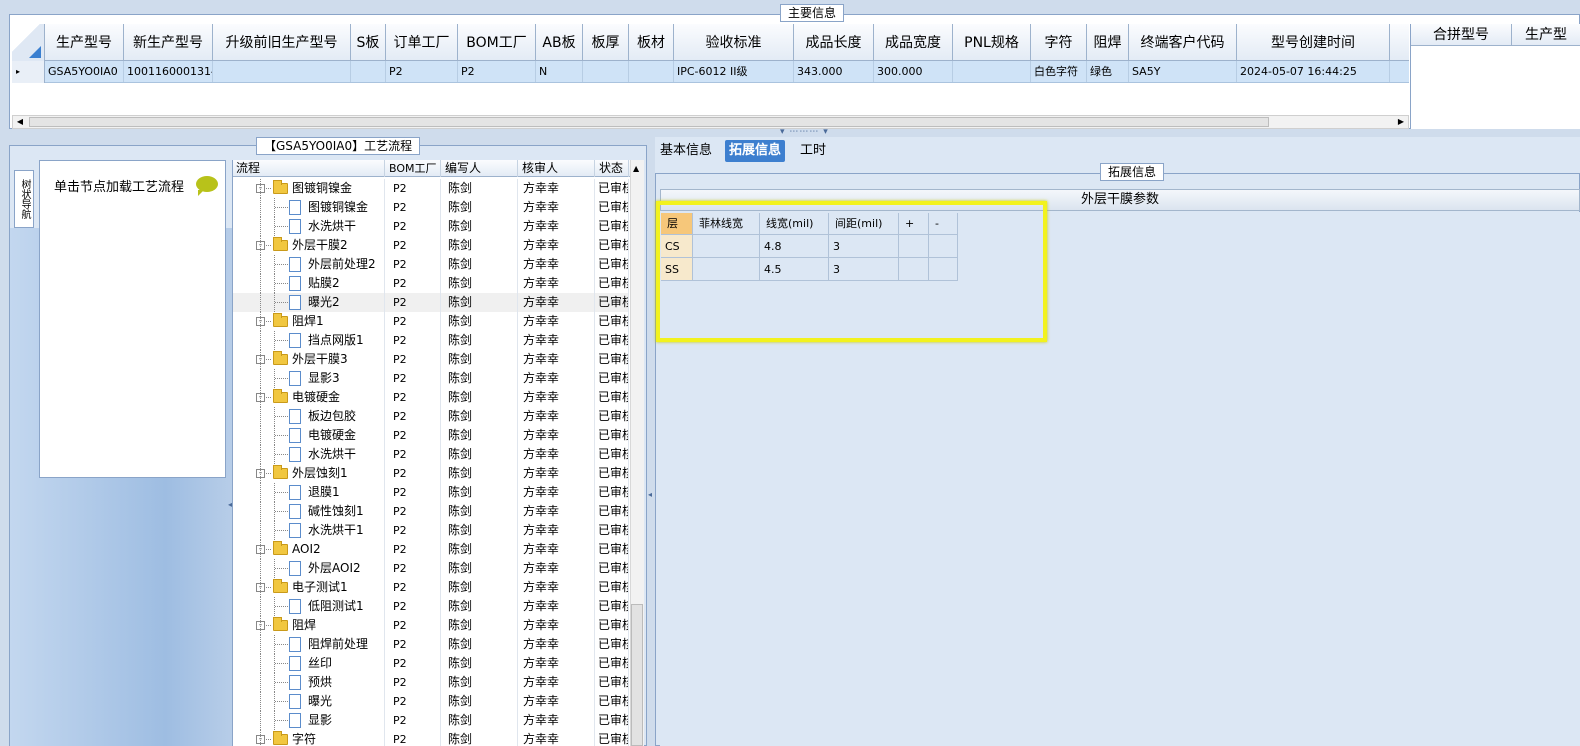  What do you see at coordinates (368, 42) in the screenshot?
I see `main-col-3: S板` at bounding box center [368, 42].